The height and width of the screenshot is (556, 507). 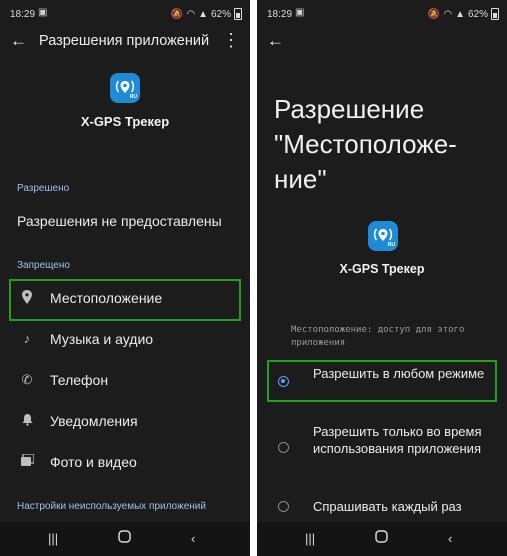 I want to click on bell-icon, so click(x=27, y=421).